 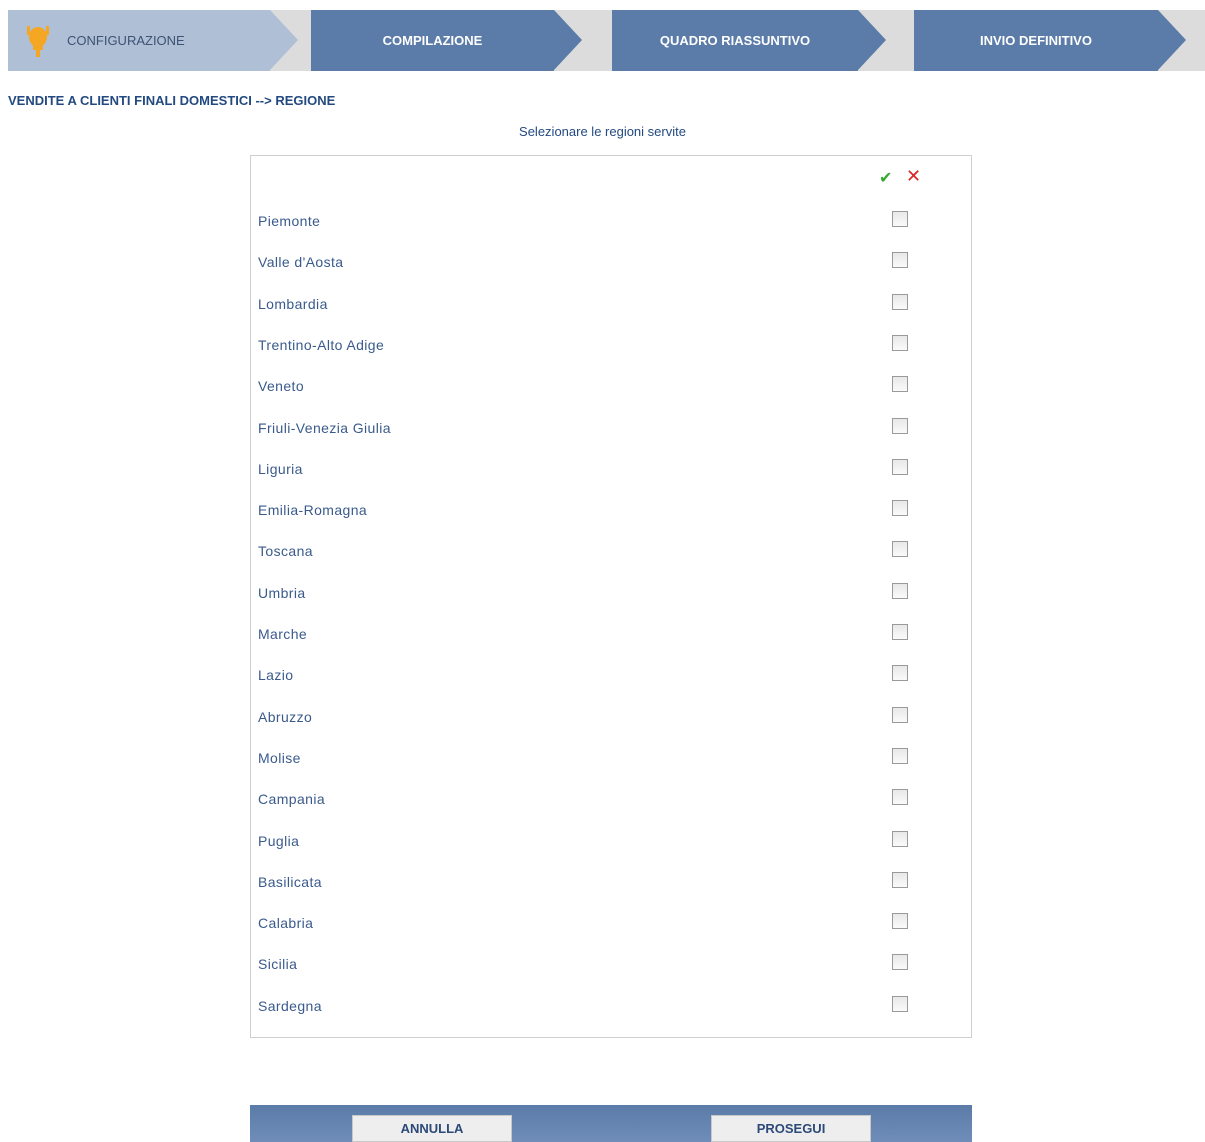 I want to click on region-row: Abruzzo, so click(x=611, y=721).